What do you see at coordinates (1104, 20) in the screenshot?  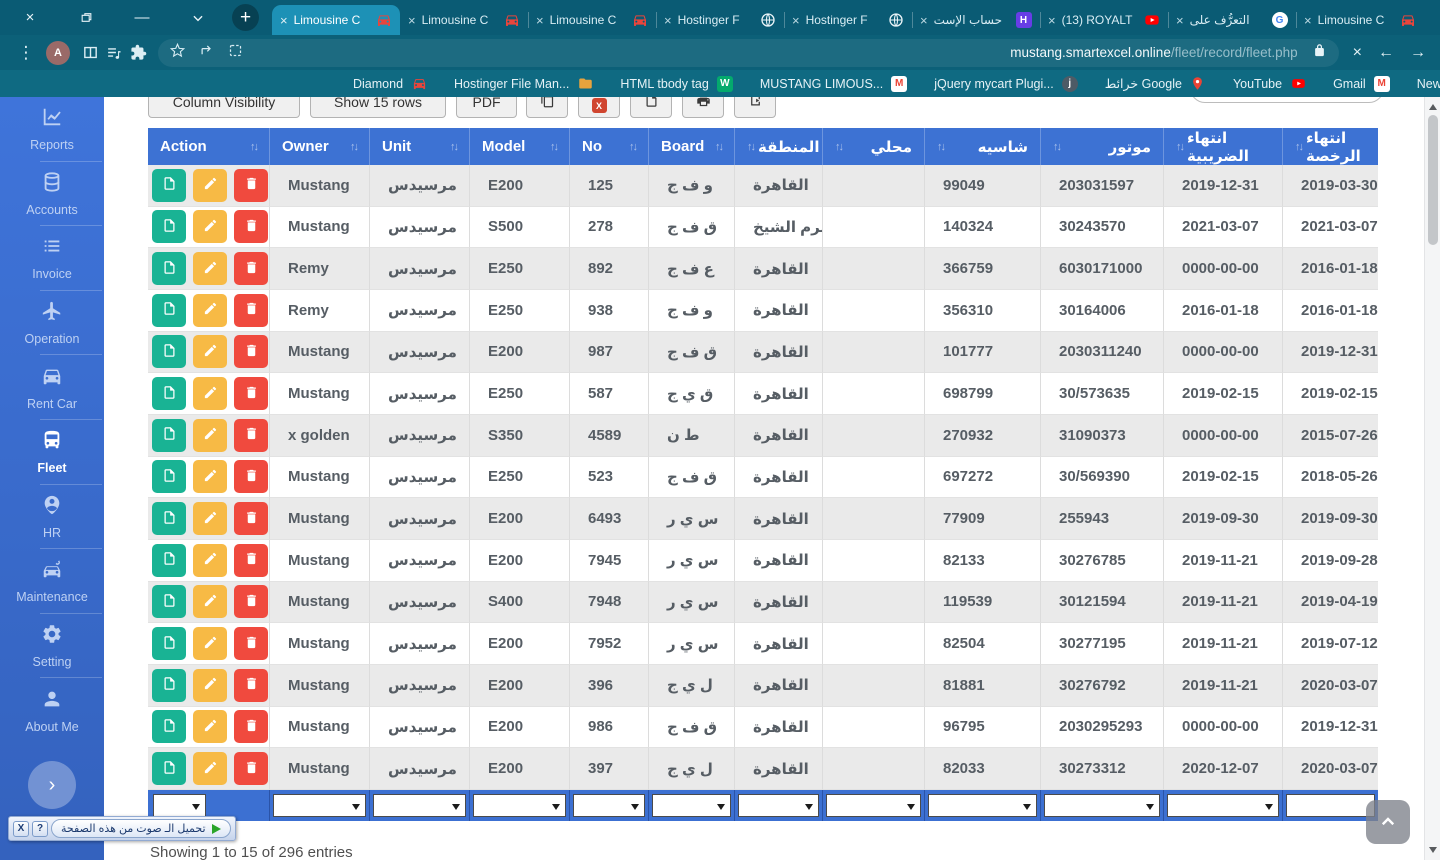 I see `browser-tab: × (13) ROYALT` at bounding box center [1104, 20].